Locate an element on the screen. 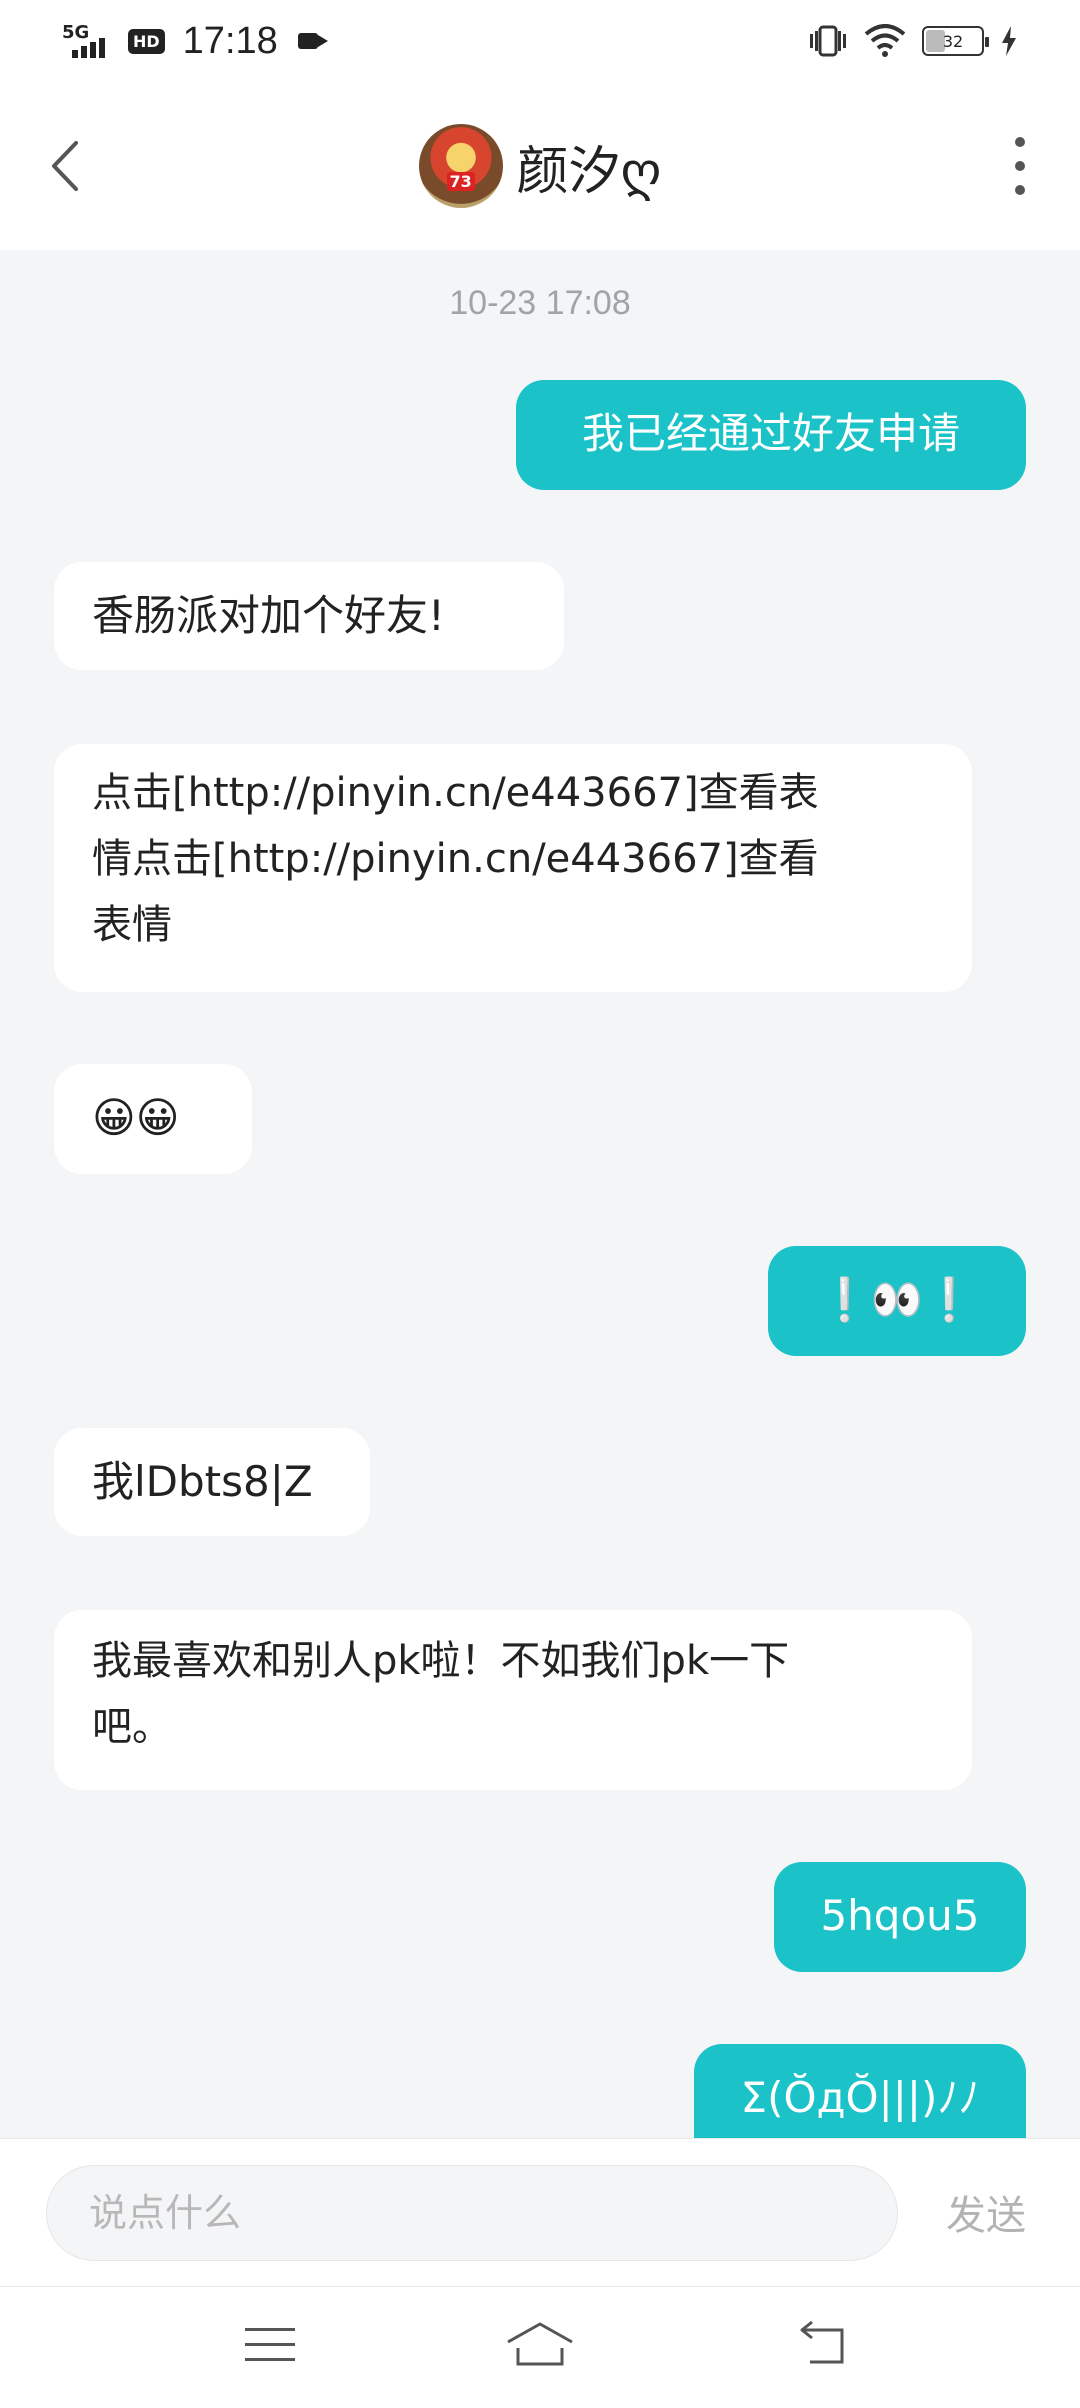 This screenshot has width=1080, height=2408. status-right: 32 is located at coordinates (913, 41).